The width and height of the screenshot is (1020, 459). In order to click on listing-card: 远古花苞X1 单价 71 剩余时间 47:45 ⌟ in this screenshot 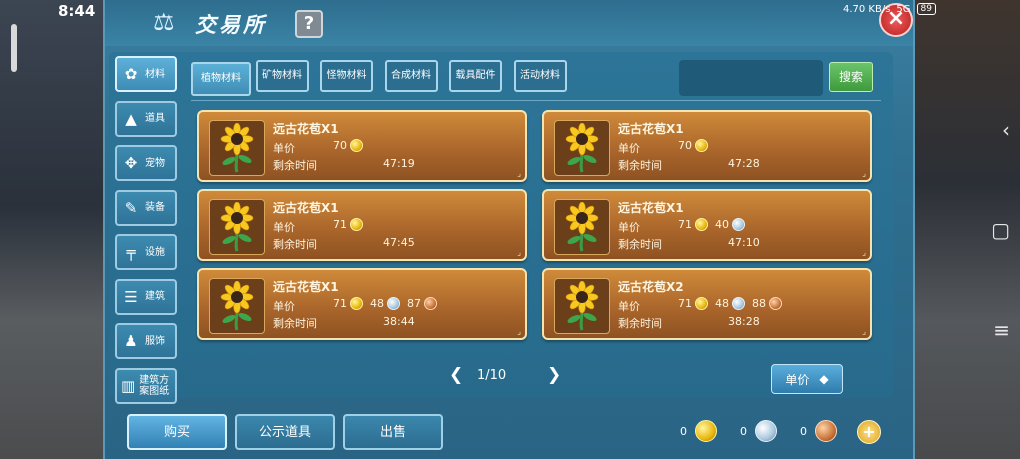, I will do `click(362, 225)`.